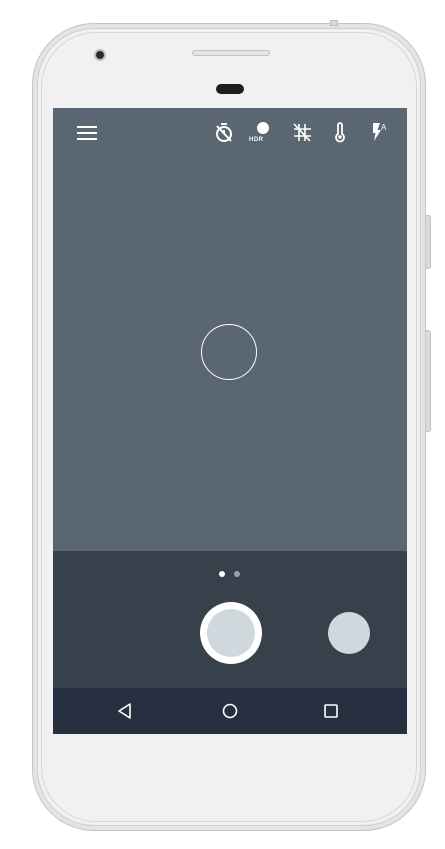 The height and width of the screenshot is (849, 445). Describe the element at coordinates (331, 711) in the screenshot. I see `recents-square-icon` at that location.